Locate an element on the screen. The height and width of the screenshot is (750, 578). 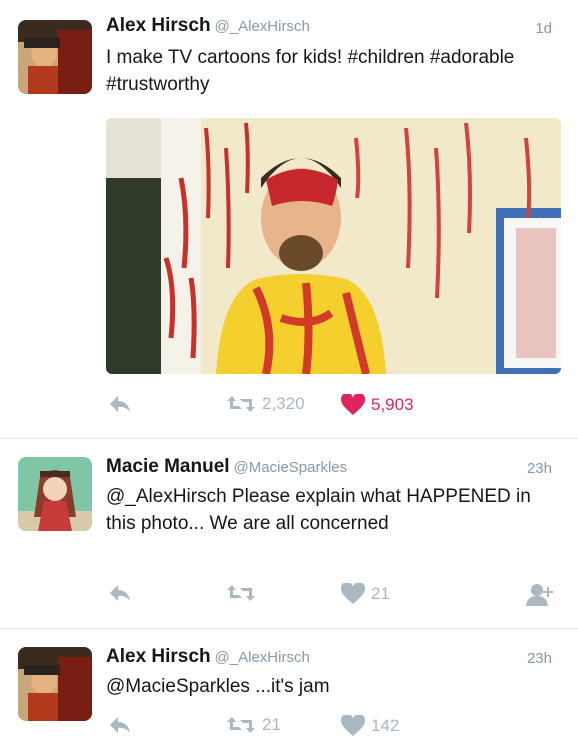
tweet-actions: 21 is located at coordinates (289, 598).